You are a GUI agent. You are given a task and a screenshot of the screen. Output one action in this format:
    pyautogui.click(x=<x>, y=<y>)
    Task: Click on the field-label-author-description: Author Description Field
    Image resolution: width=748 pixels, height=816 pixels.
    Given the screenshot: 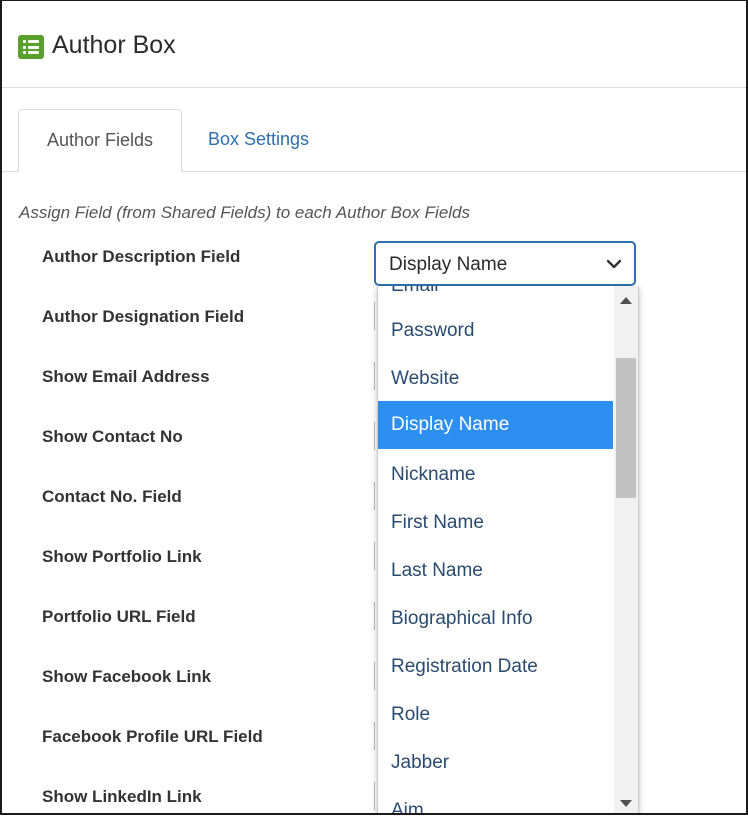 What is the action you would take?
    pyautogui.click(x=141, y=256)
    